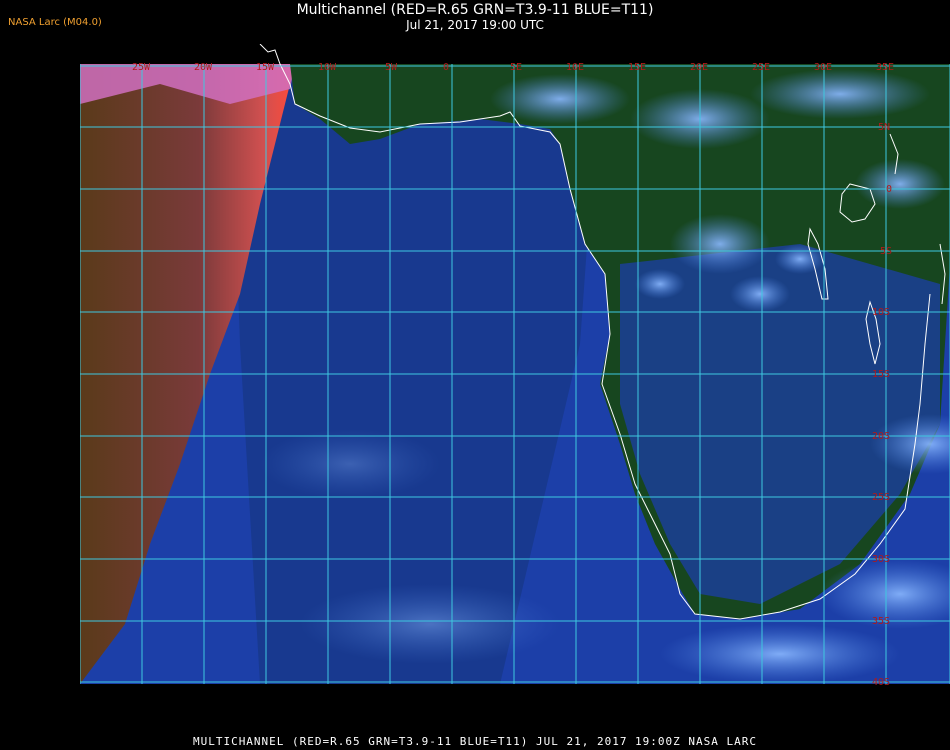  What do you see at coordinates (391, 67) in the screenshot?
I see `lon-label: 5W` at bounding box center [391, 67].